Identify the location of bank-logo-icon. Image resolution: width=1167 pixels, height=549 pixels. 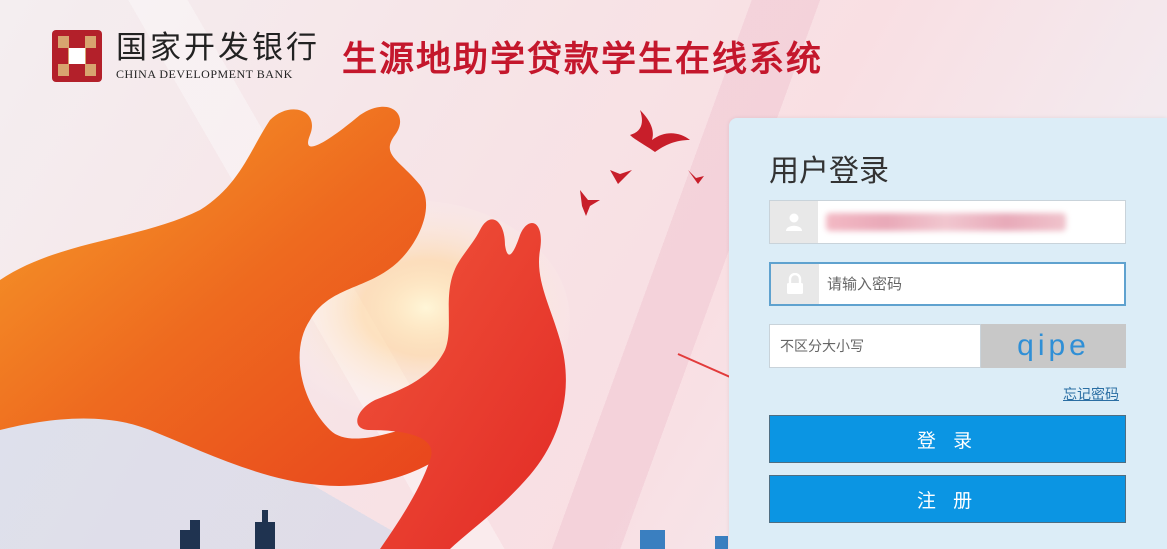
(77, 56).